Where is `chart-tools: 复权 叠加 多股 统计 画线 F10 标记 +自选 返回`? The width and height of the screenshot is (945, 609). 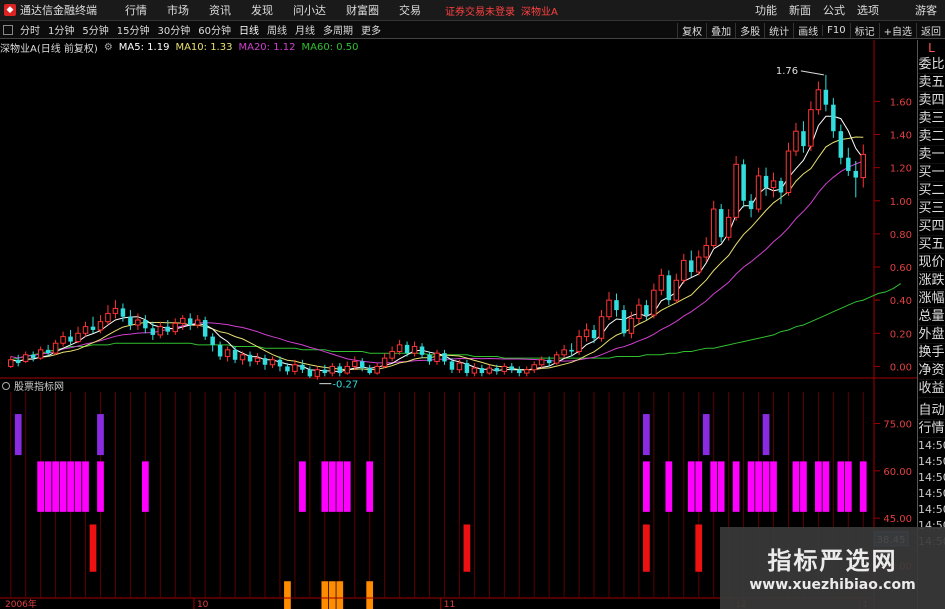
chart-tools: 复权 叠加 多股 统计 画线 F10 标记 +自选 返回 is located at coordinates (811, 30).